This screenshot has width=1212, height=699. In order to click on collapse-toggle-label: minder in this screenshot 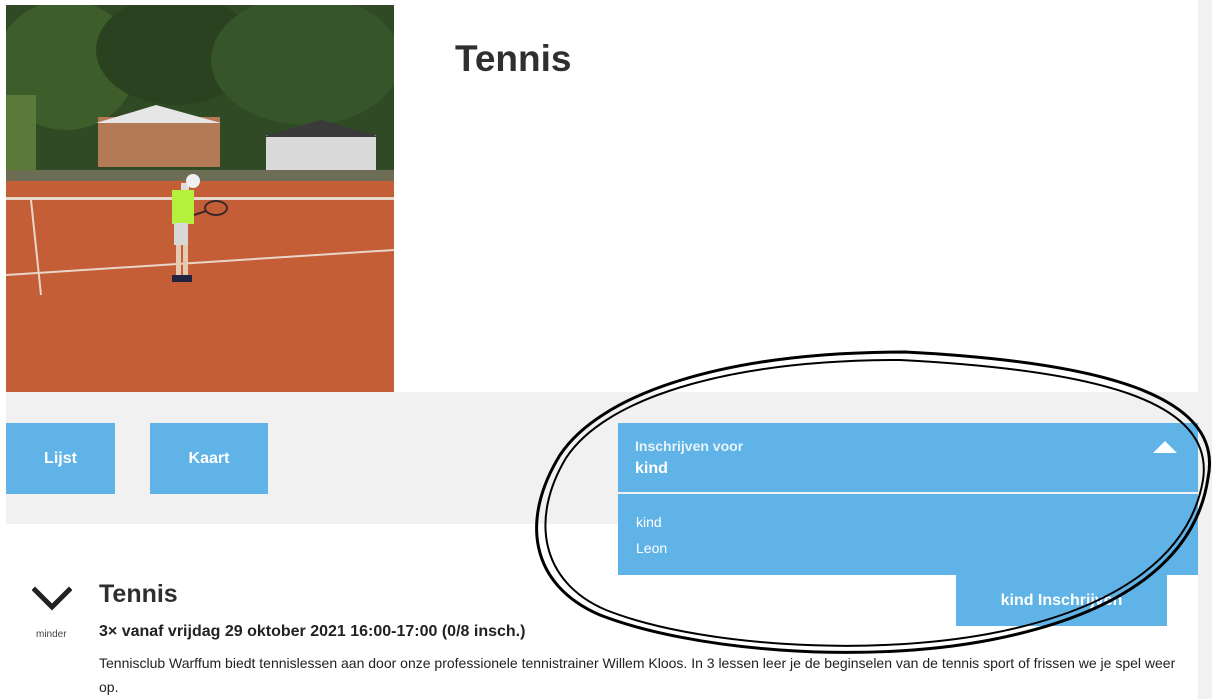, I will do `click(51, 634)`.